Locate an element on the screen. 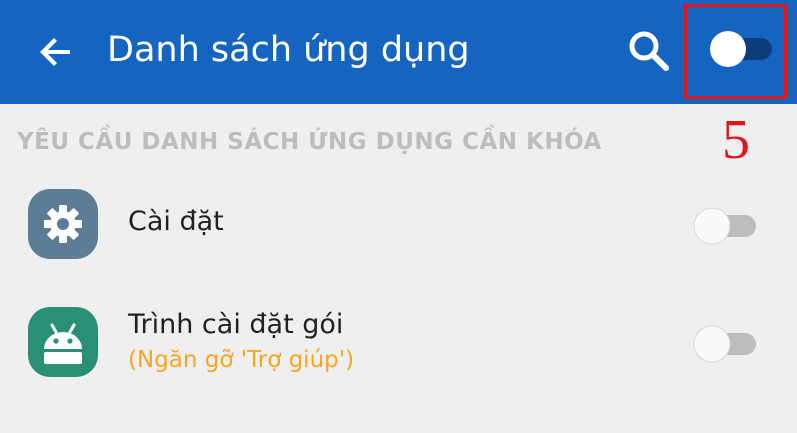  lock-toggle-settings is located at coordinates (725, 225).